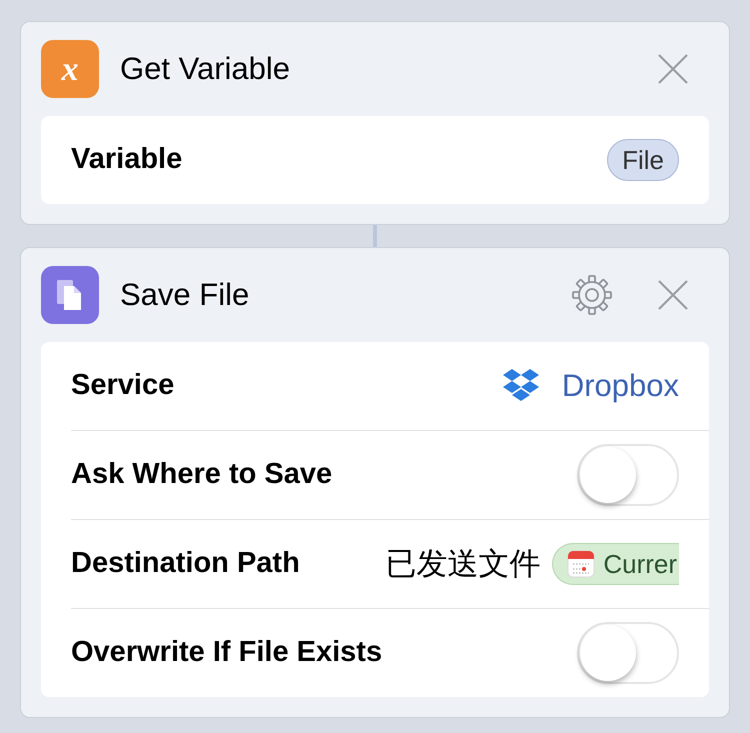 Image resolution: width=750 pixels, height=733 pixels. Describe the element at coordinates (122, 386) in the screenshot. I see `parameter-label: Service` at that location.